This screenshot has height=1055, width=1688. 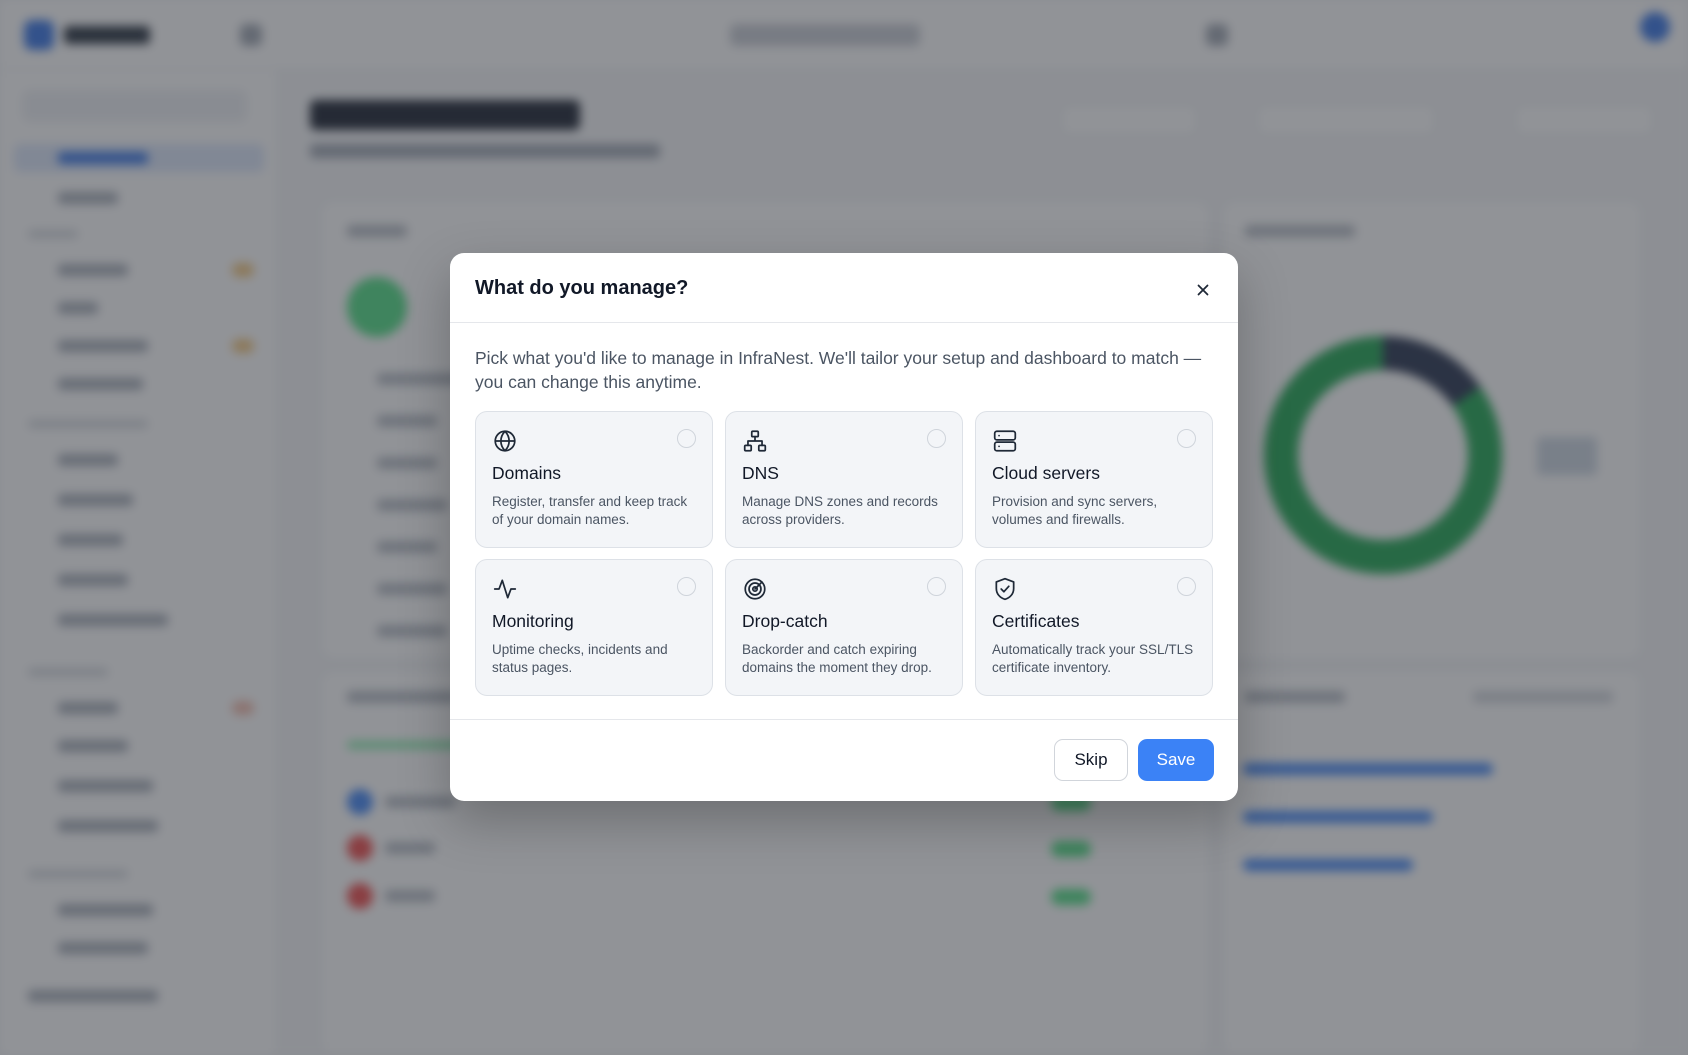 What do you see at coordinates (844, 288) in the screenshot?
I see `dialog-header: What do you manage?` at bounding box center [844, 288].